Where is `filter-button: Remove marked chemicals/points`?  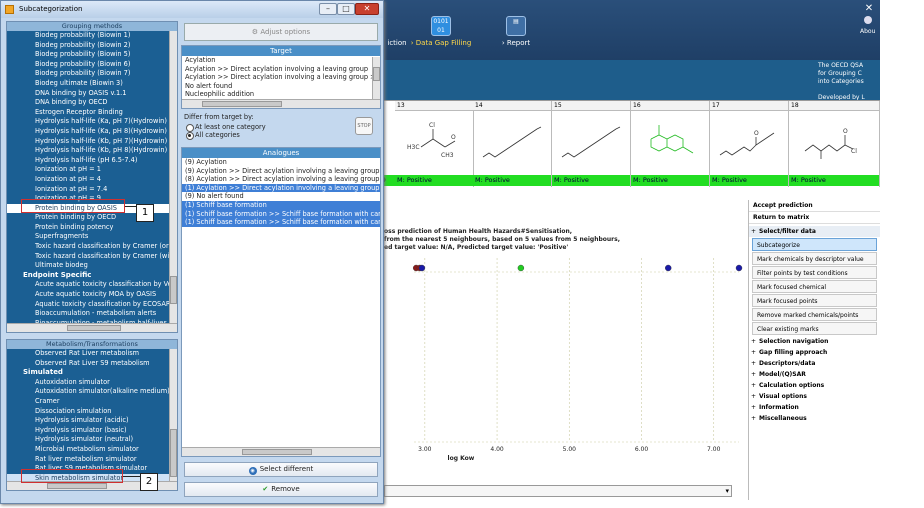
filter-button: Remove marked chemicals/points is located at coordinates (814, 314).